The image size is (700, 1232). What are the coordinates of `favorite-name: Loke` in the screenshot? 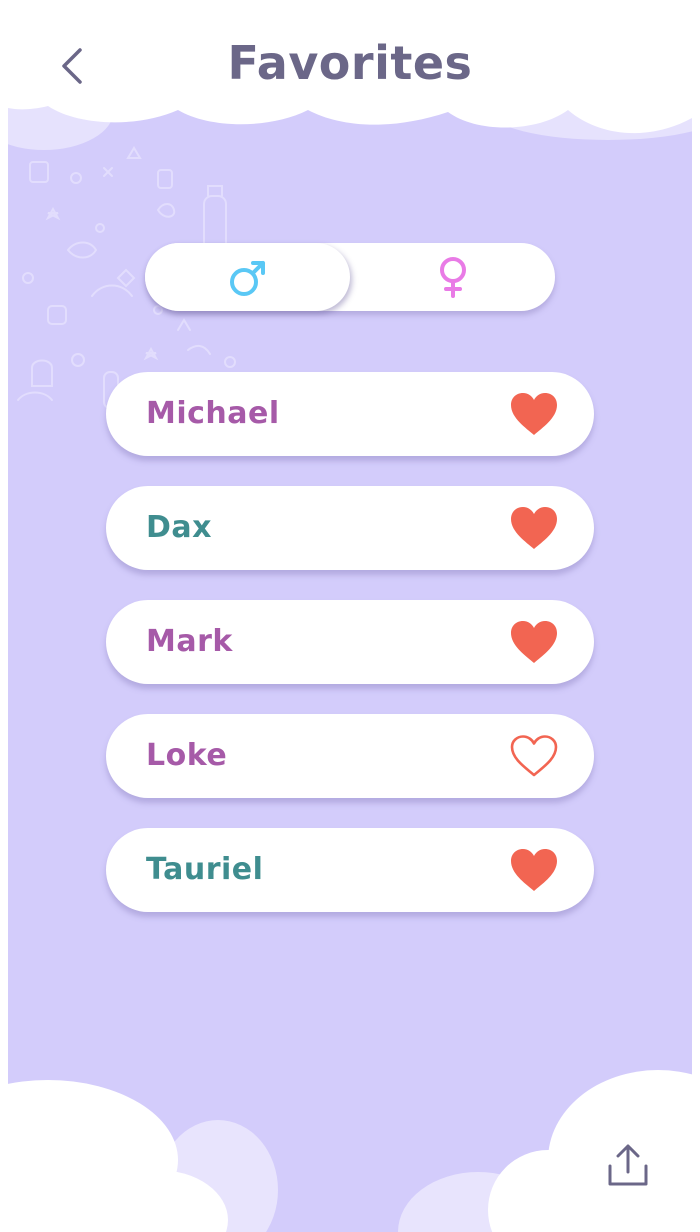 It's located at (187, 755).